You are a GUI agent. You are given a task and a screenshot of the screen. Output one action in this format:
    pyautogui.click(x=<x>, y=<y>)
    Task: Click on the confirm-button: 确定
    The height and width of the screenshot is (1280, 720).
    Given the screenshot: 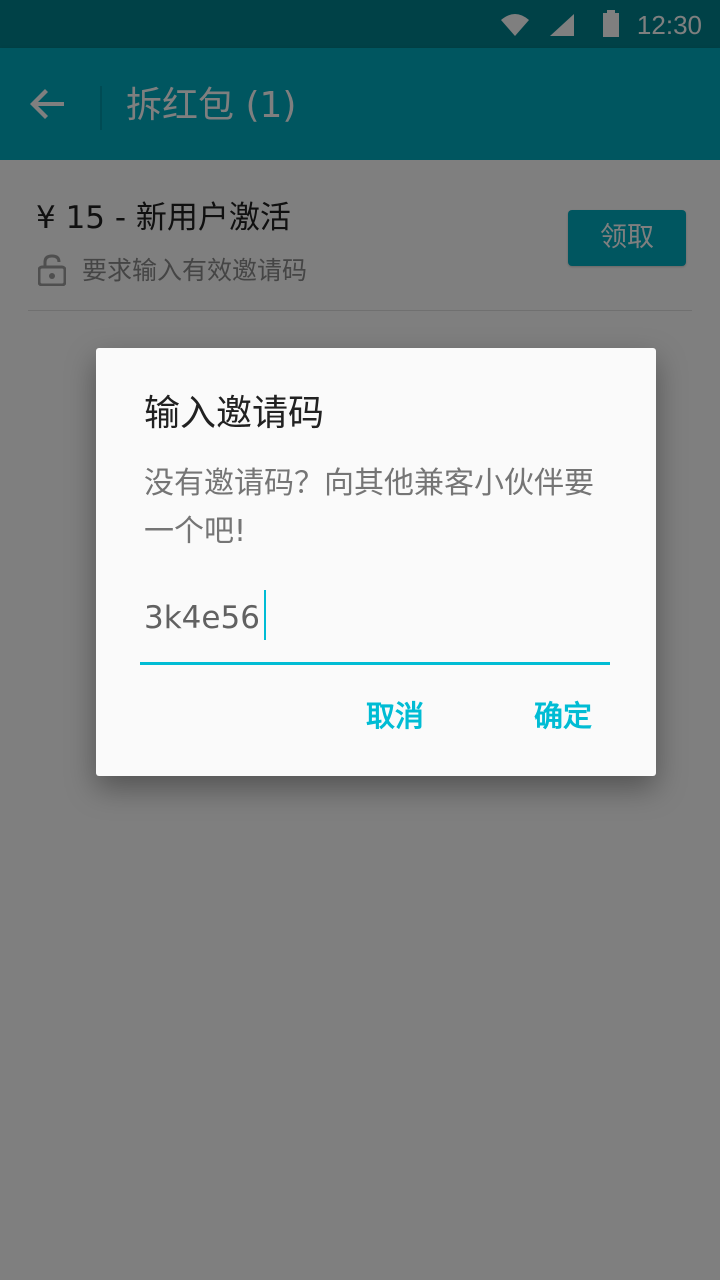 What is the action you would take?
    pyautogui.click(x=563, y=716)
    